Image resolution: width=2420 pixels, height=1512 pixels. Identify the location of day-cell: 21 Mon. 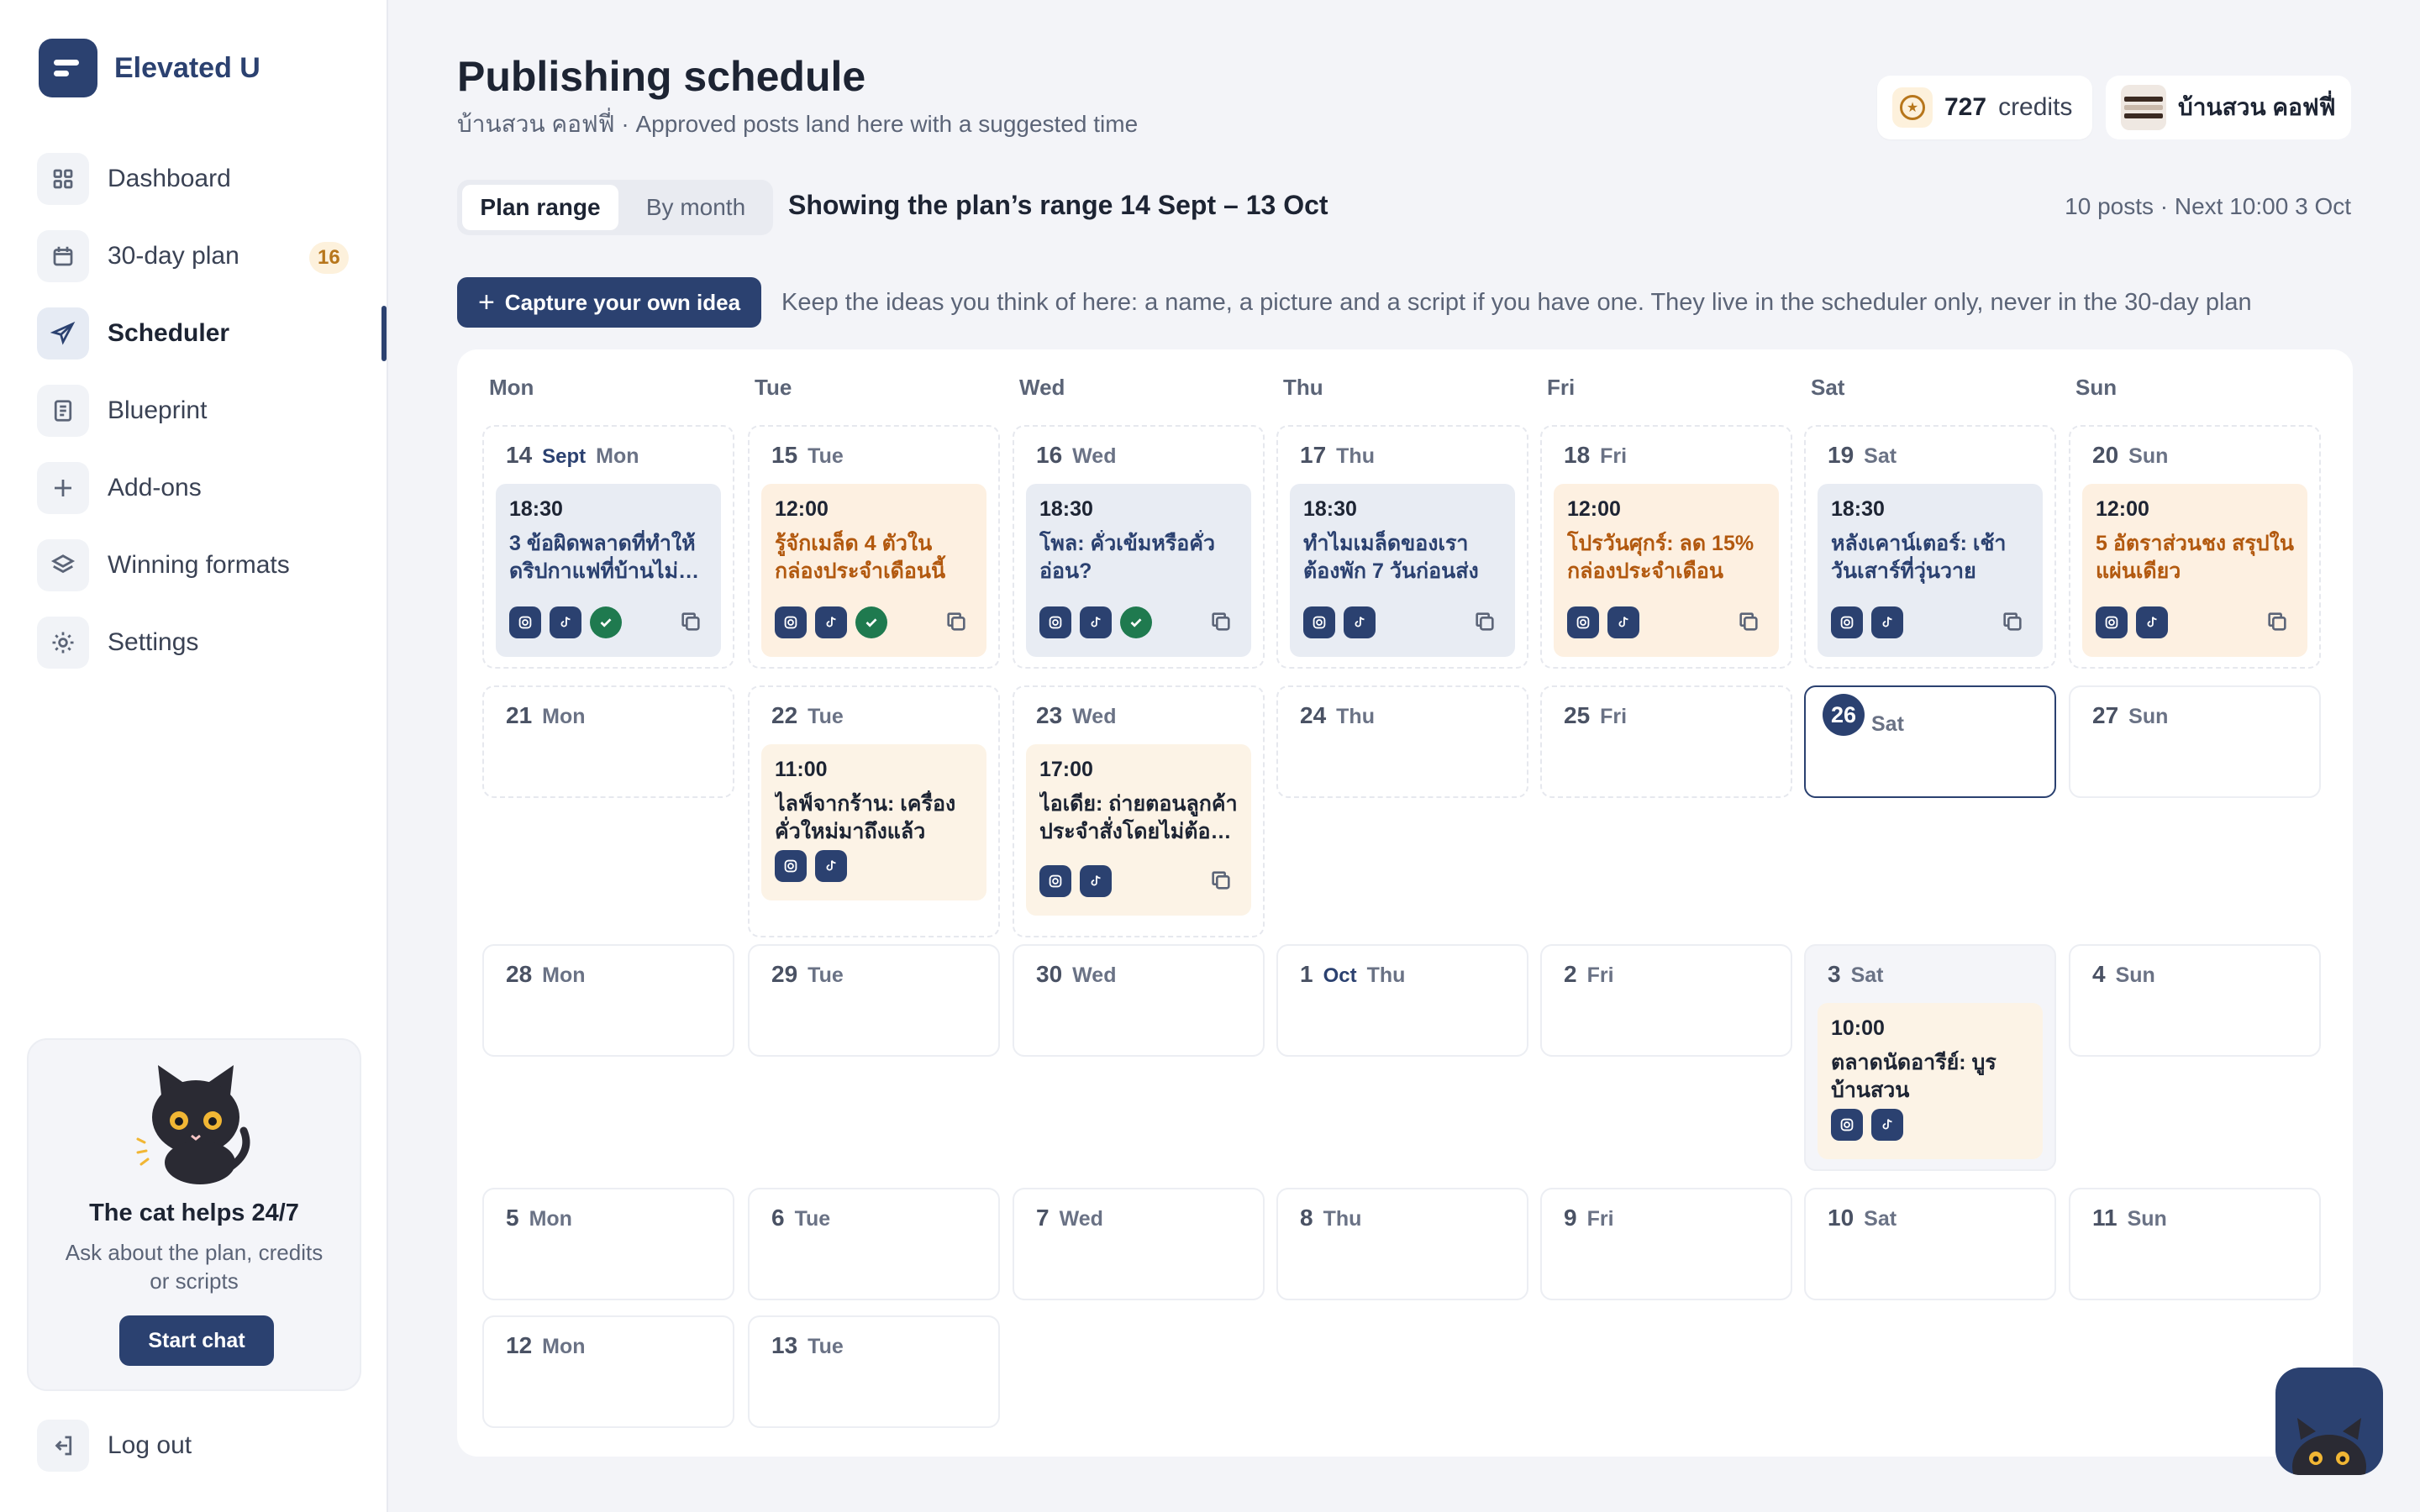
(608, 741).